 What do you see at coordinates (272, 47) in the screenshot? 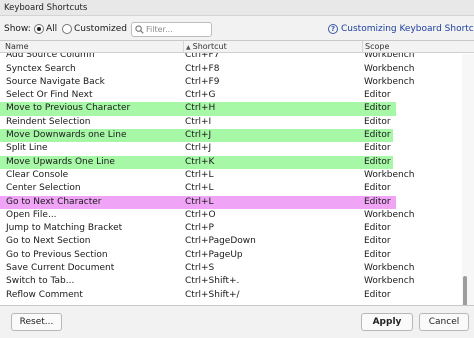
I see `column-header-shortcut: ▲ Shortcut` at bounding box center [272, 47].